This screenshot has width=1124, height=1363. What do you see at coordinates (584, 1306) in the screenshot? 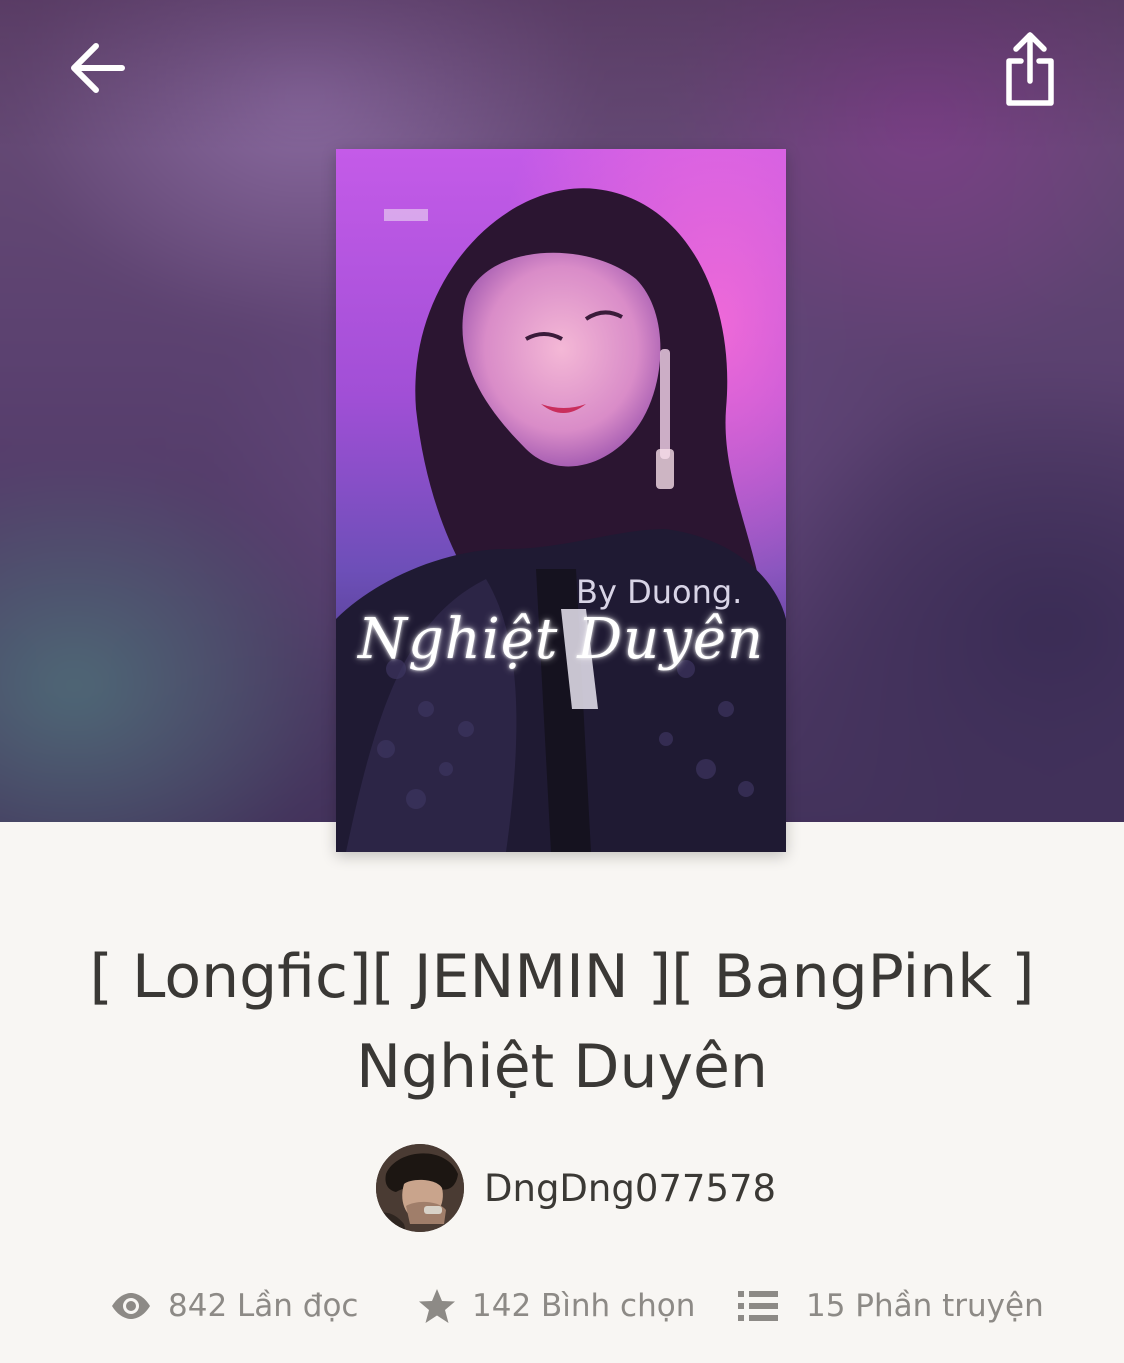
I see `stat-votes-label: 142 Bình chọn` at bounding box center [584, 1306].